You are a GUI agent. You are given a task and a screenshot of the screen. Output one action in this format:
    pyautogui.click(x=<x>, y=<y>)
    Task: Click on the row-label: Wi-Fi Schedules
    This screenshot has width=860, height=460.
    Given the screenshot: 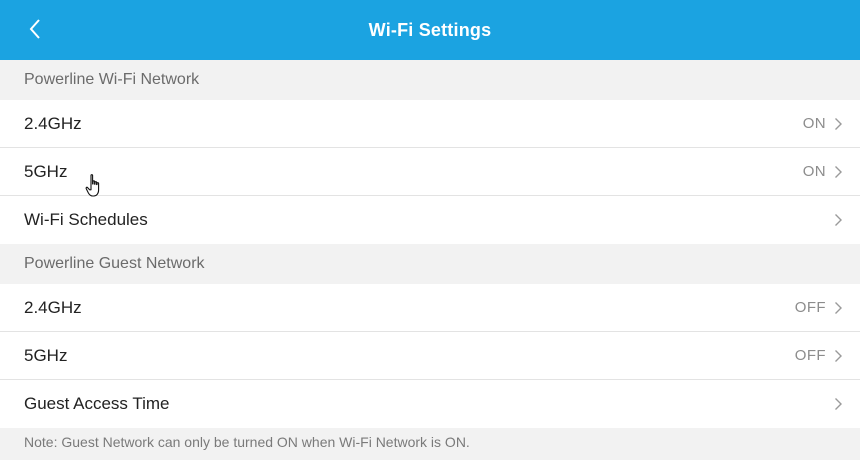 What is the action you would take?
    pyautogui.click(x=86, y=219)
    